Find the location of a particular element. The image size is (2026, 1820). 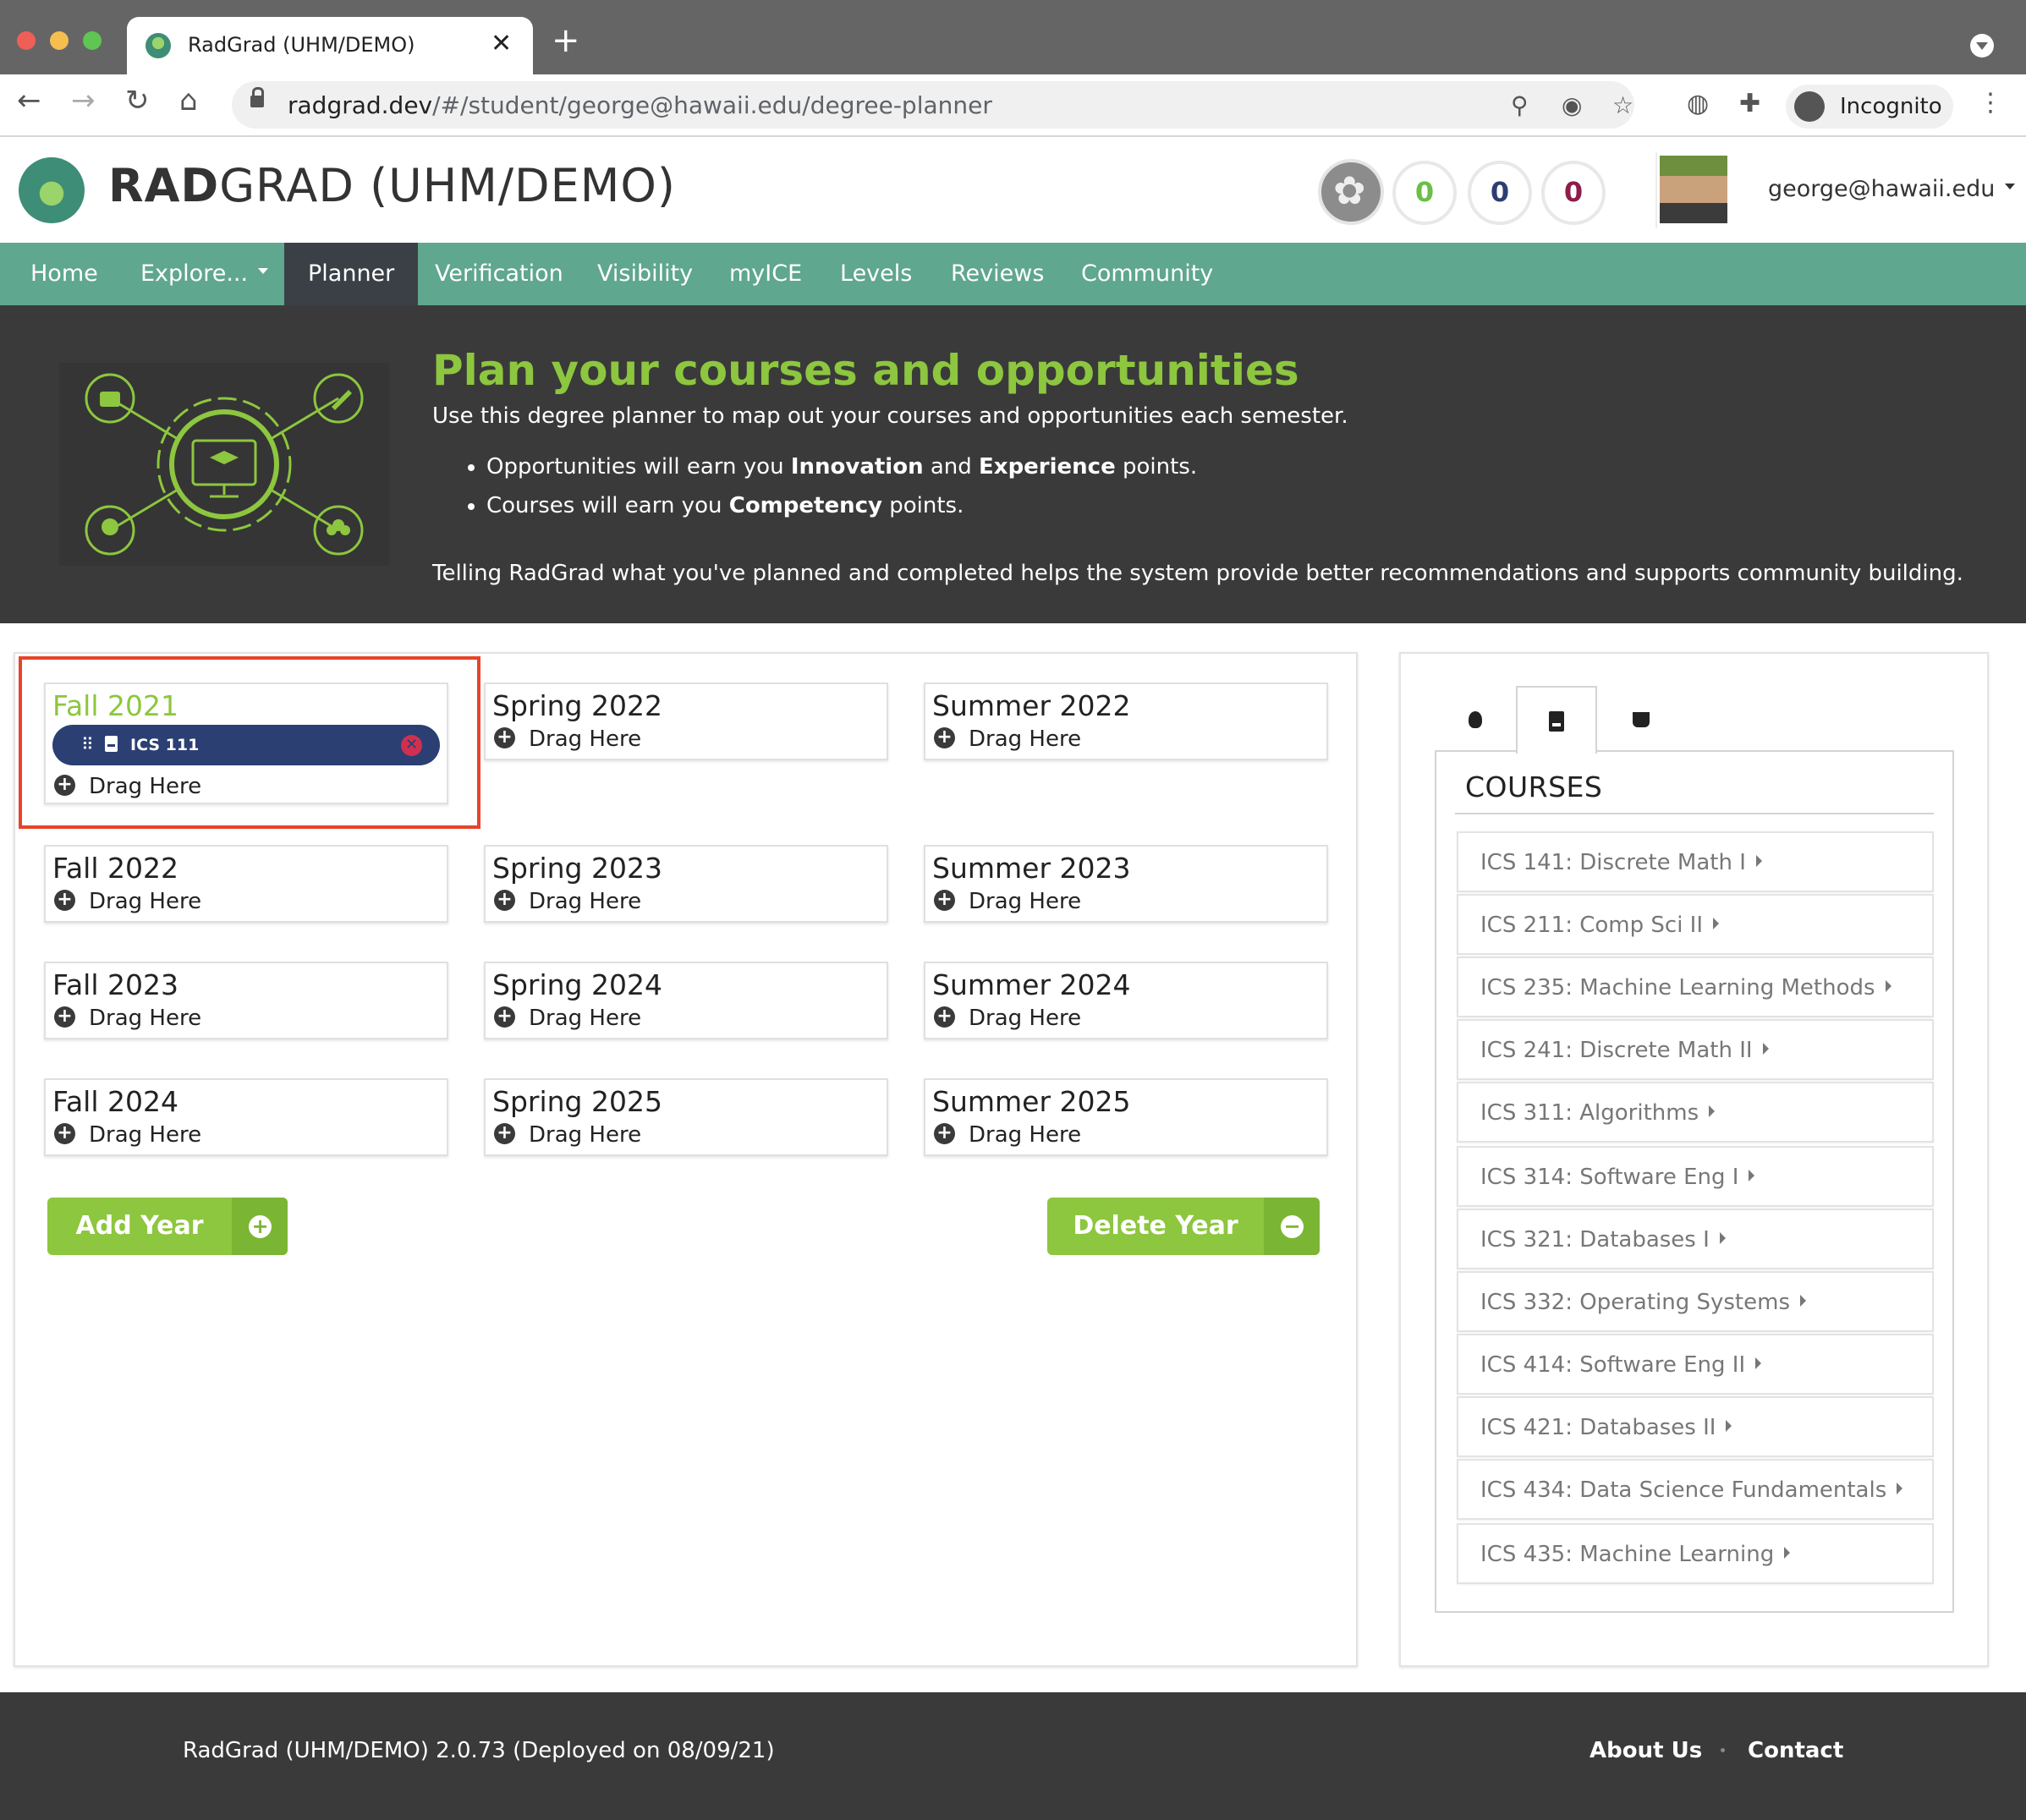

incognito-label: Incognito is located at coordinates (1891, 106).